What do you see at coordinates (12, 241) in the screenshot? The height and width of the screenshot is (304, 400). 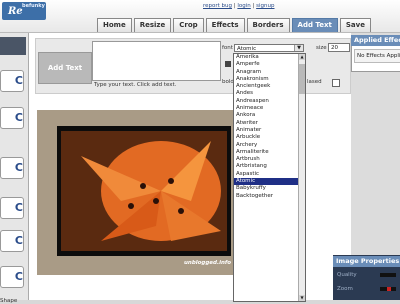 I see `text-style-button-5: C` at bounding box center [12, 241].